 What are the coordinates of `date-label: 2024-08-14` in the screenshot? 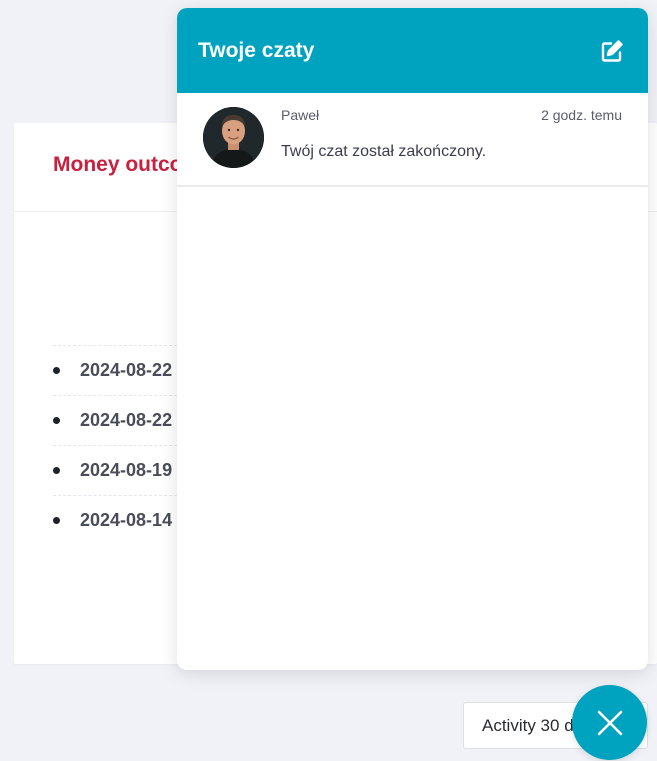 It's located at (126, 520).